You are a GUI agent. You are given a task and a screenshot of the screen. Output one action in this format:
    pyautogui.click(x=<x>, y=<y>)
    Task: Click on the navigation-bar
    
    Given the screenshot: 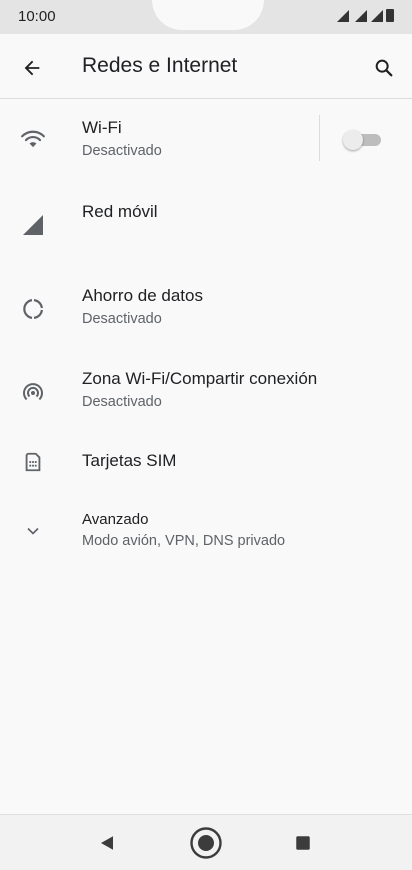 What is the action you would take?
    pyautogui.click(x=206, y=842)
    